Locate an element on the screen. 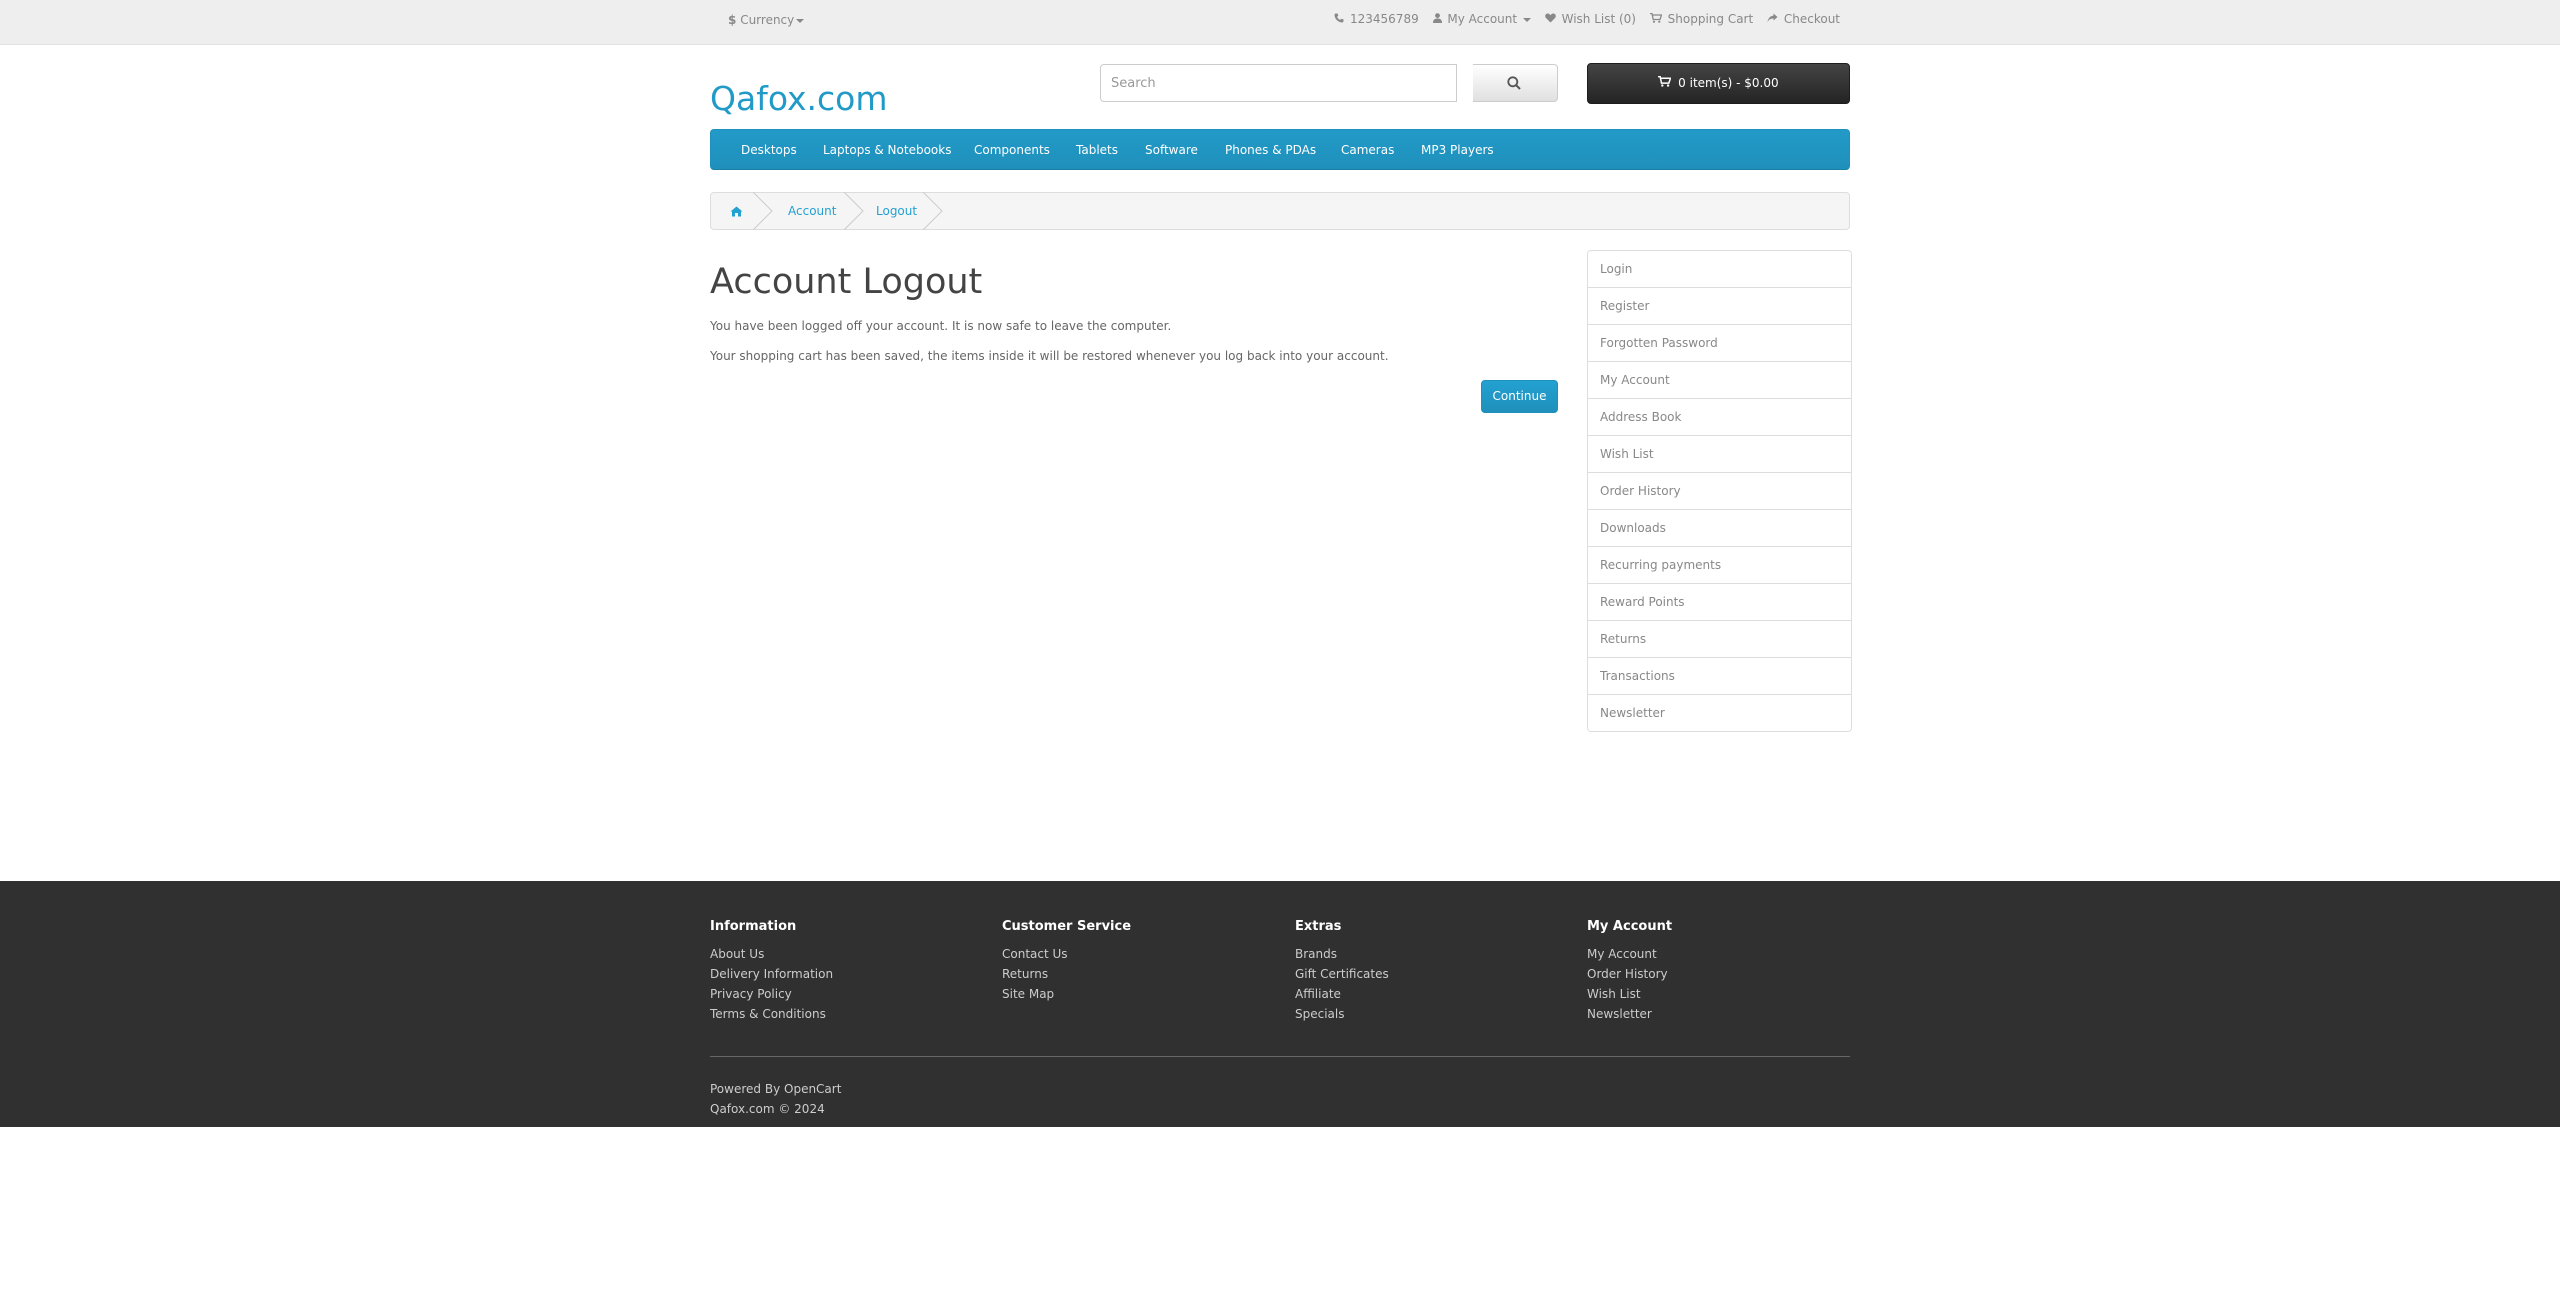  currency-dropdown: $ Currency is located at coordinates (766, 20).